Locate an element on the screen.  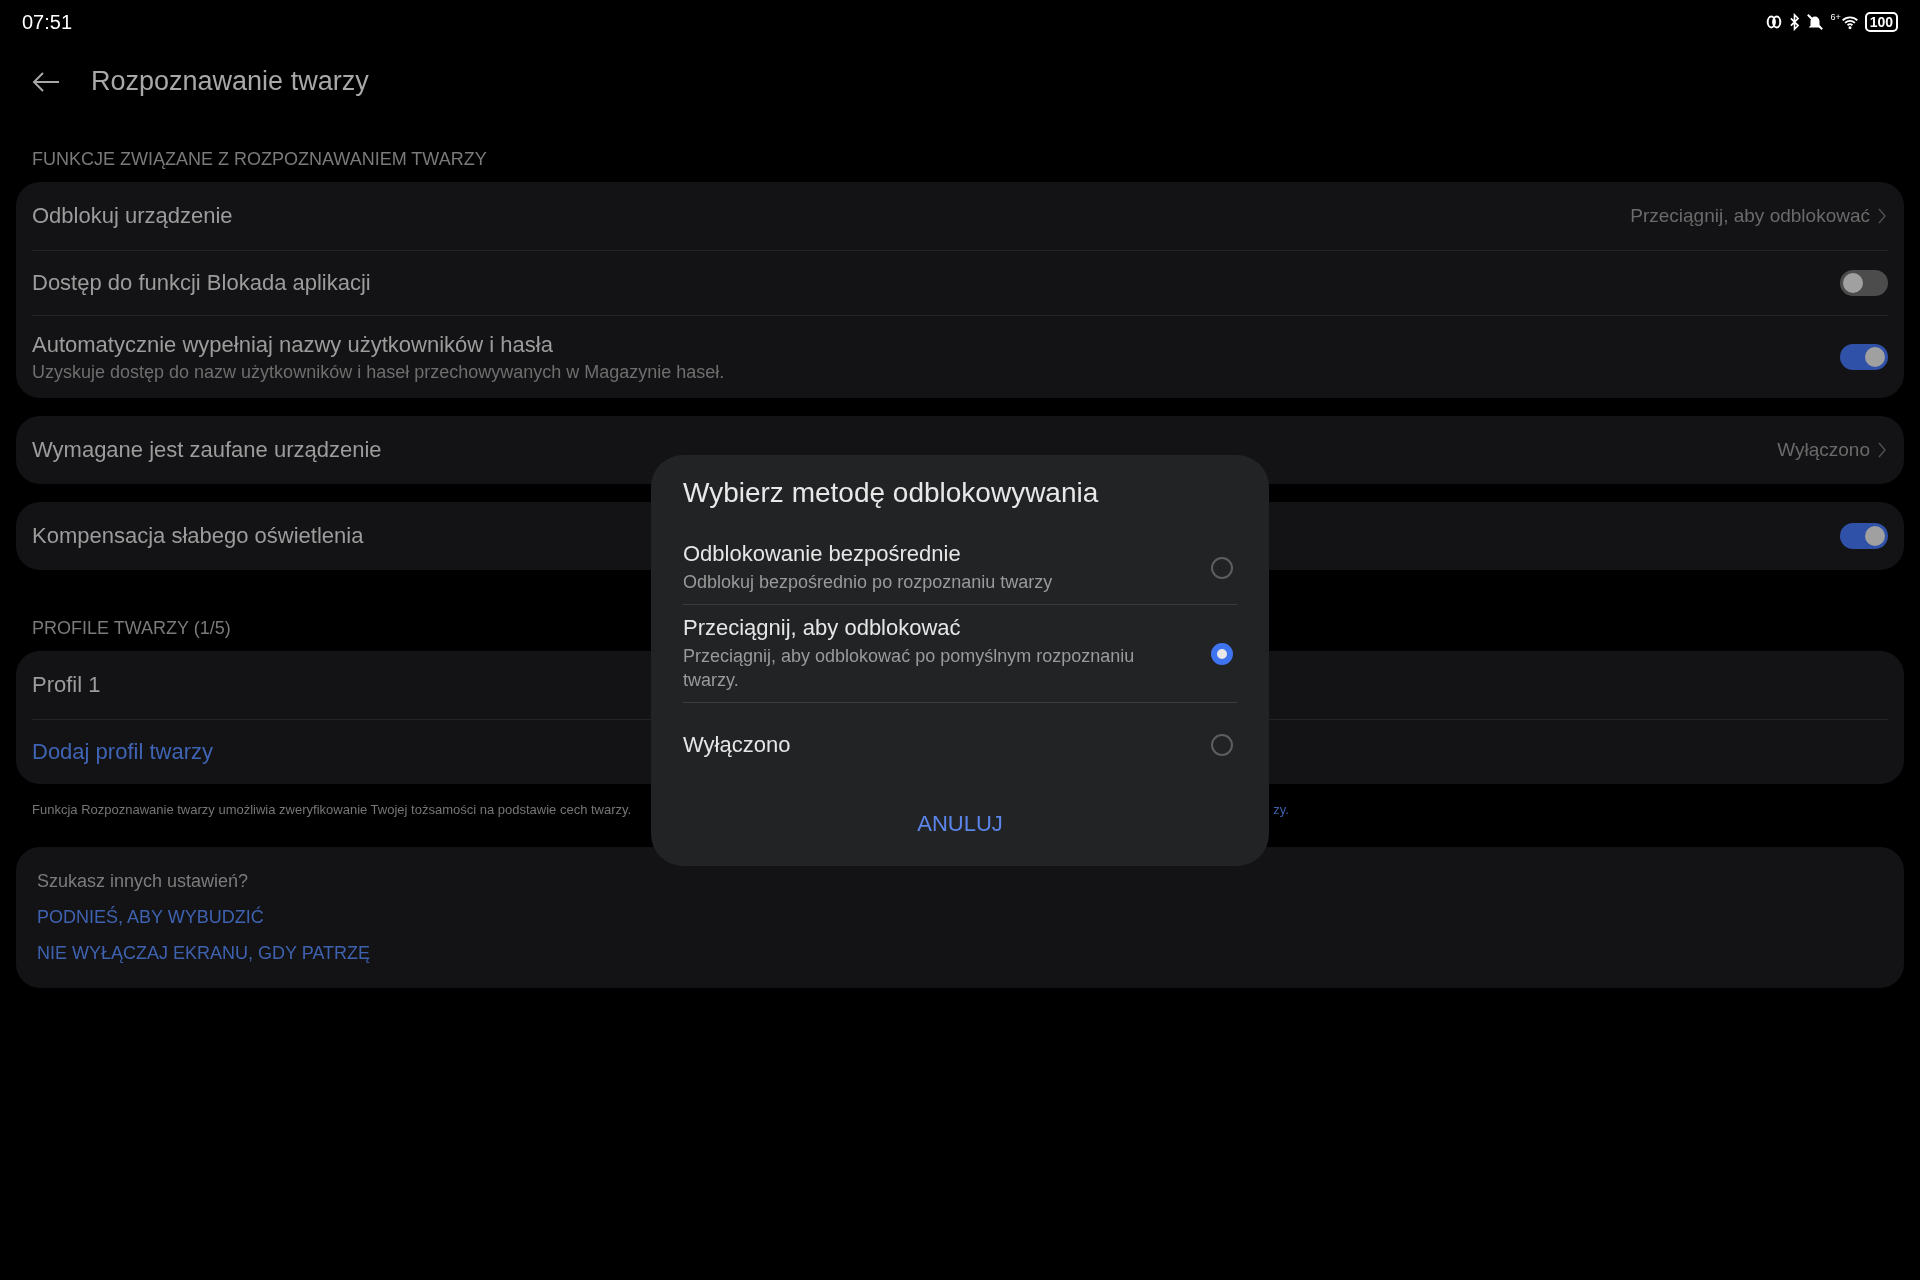
radio-option: Odblokowanie bezpośrednie Odblokuj bezpośrednio po rozpoznaniu twarzy is located at coordinates (960, 567).